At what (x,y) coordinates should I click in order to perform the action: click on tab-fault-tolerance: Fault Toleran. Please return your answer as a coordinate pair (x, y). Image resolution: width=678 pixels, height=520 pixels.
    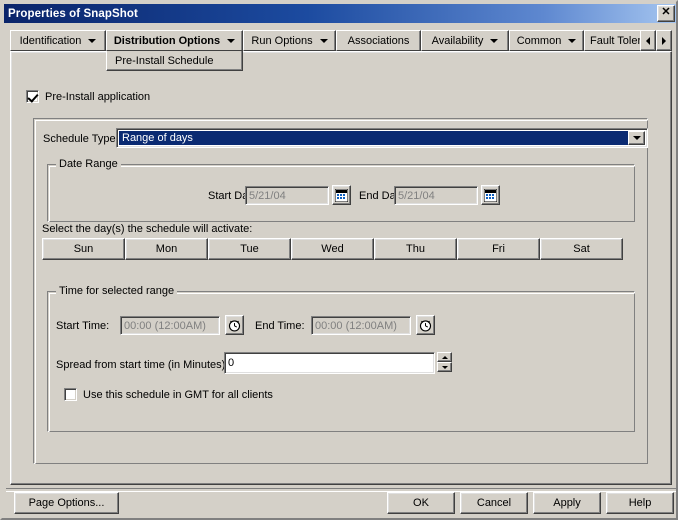
    Looking at the image, I should click on (615, 40).